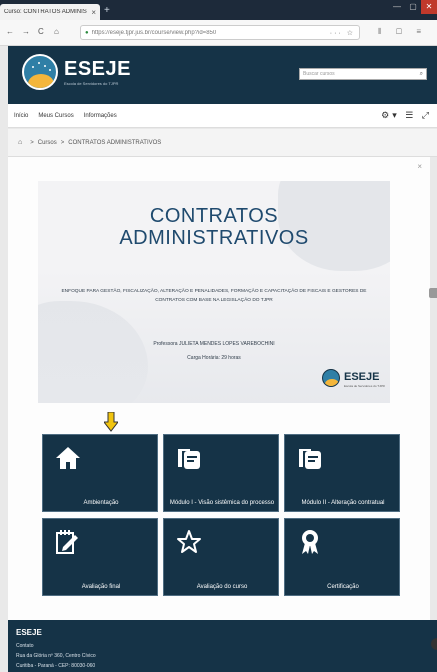  I want to click on lock-icon: ●, so click(87, 32).